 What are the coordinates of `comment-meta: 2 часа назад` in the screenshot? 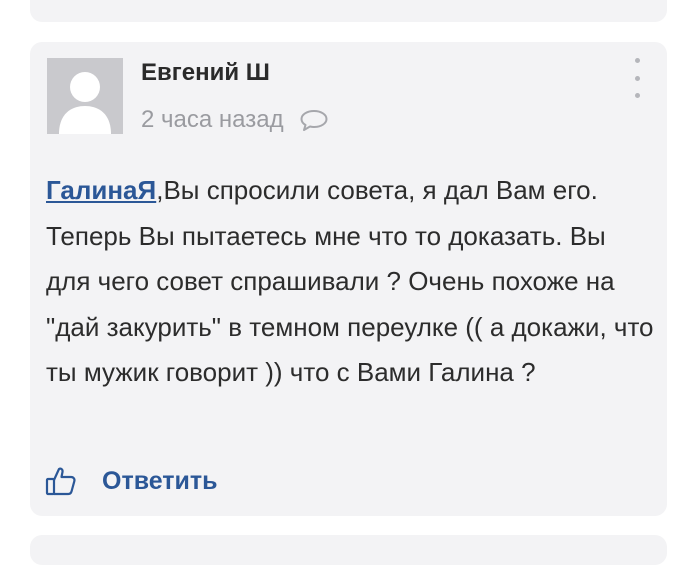 It's located at (235, 120).